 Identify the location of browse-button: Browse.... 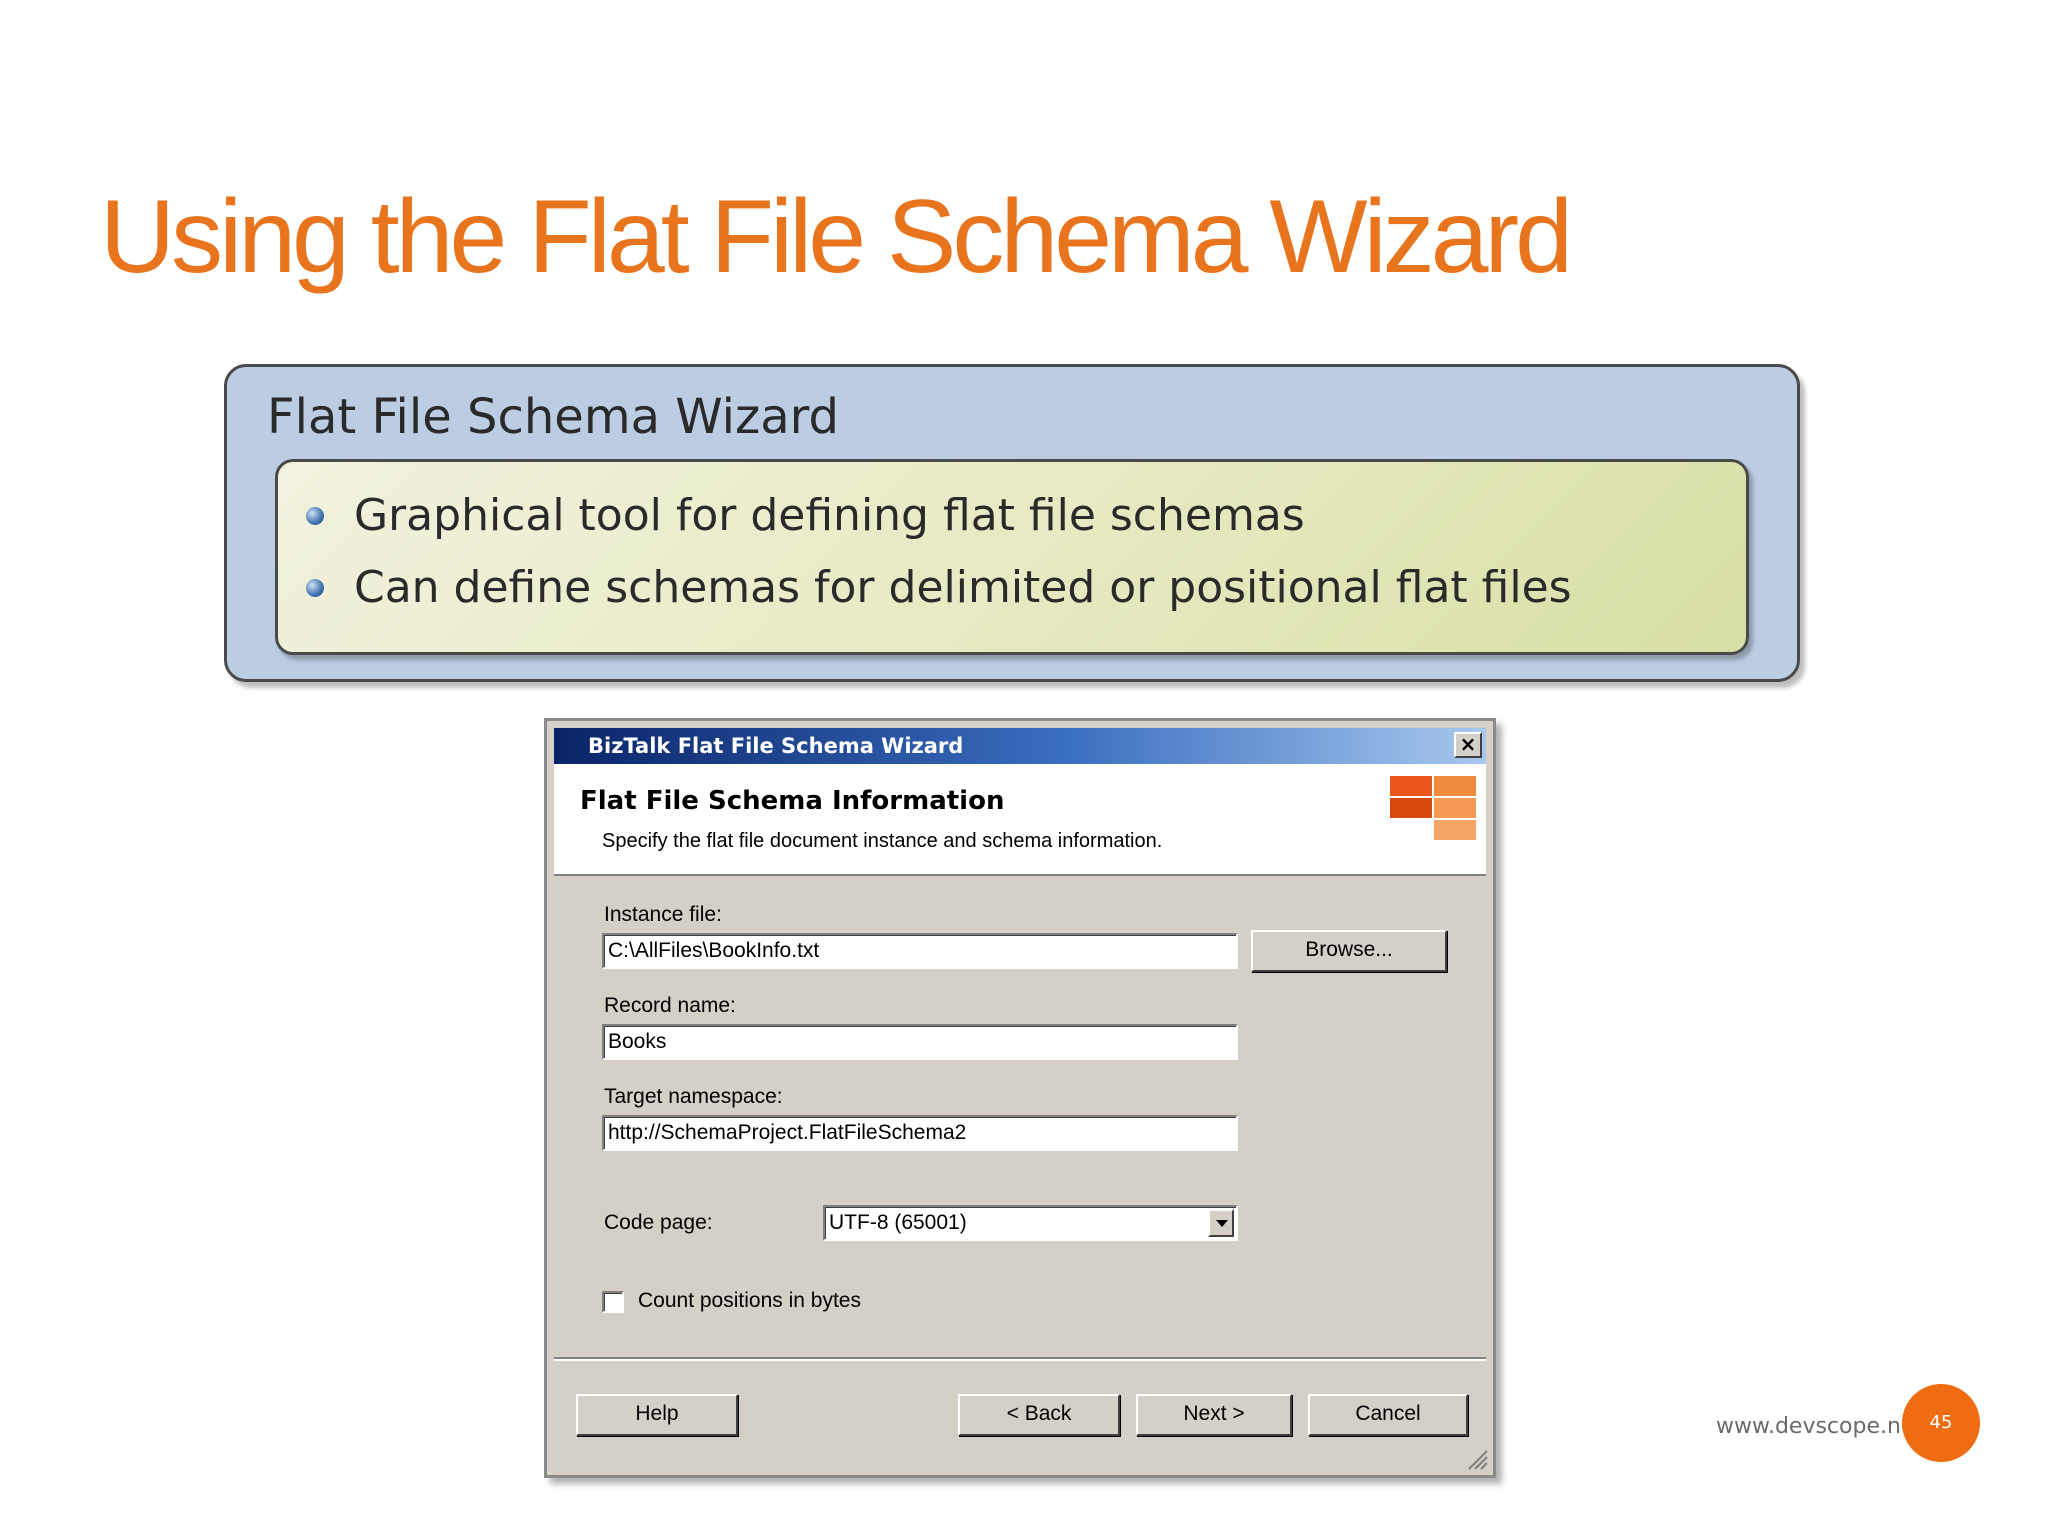
(1349, 951).